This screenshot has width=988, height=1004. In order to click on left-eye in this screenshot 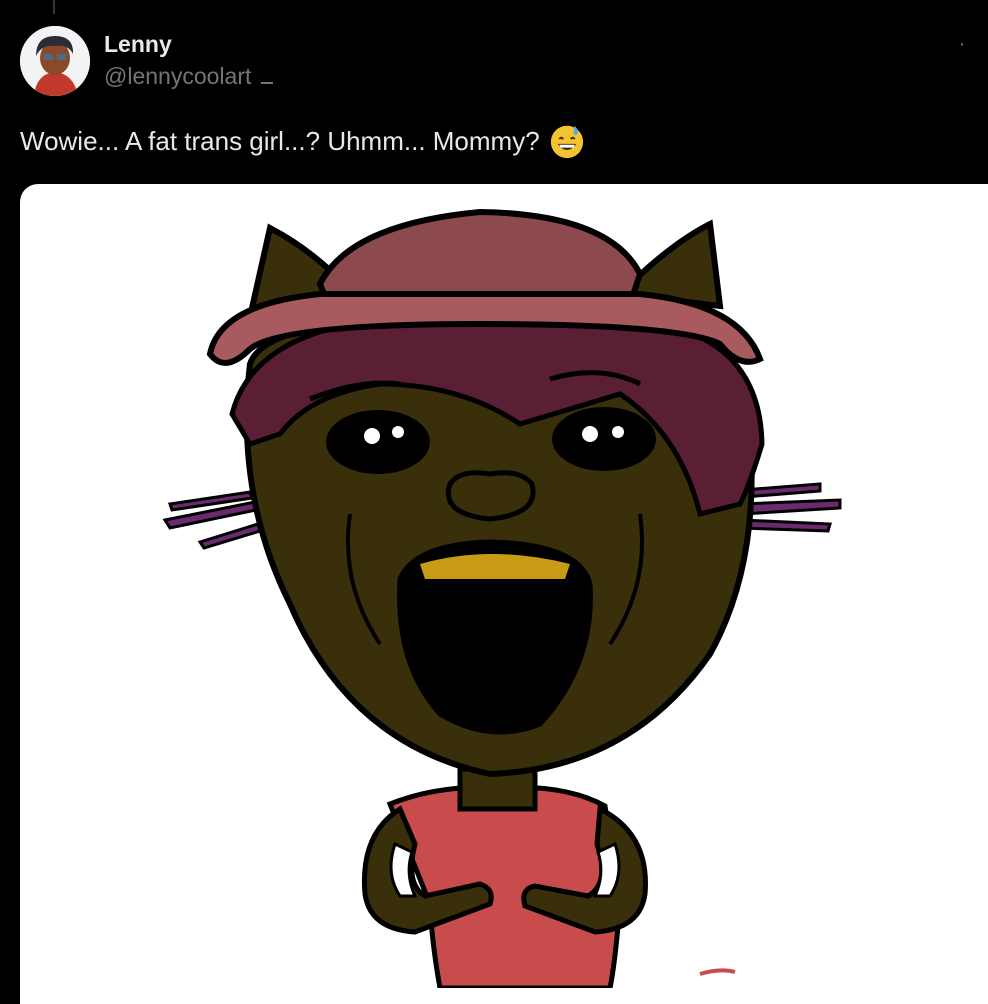, I will do `click(378, 442)`.